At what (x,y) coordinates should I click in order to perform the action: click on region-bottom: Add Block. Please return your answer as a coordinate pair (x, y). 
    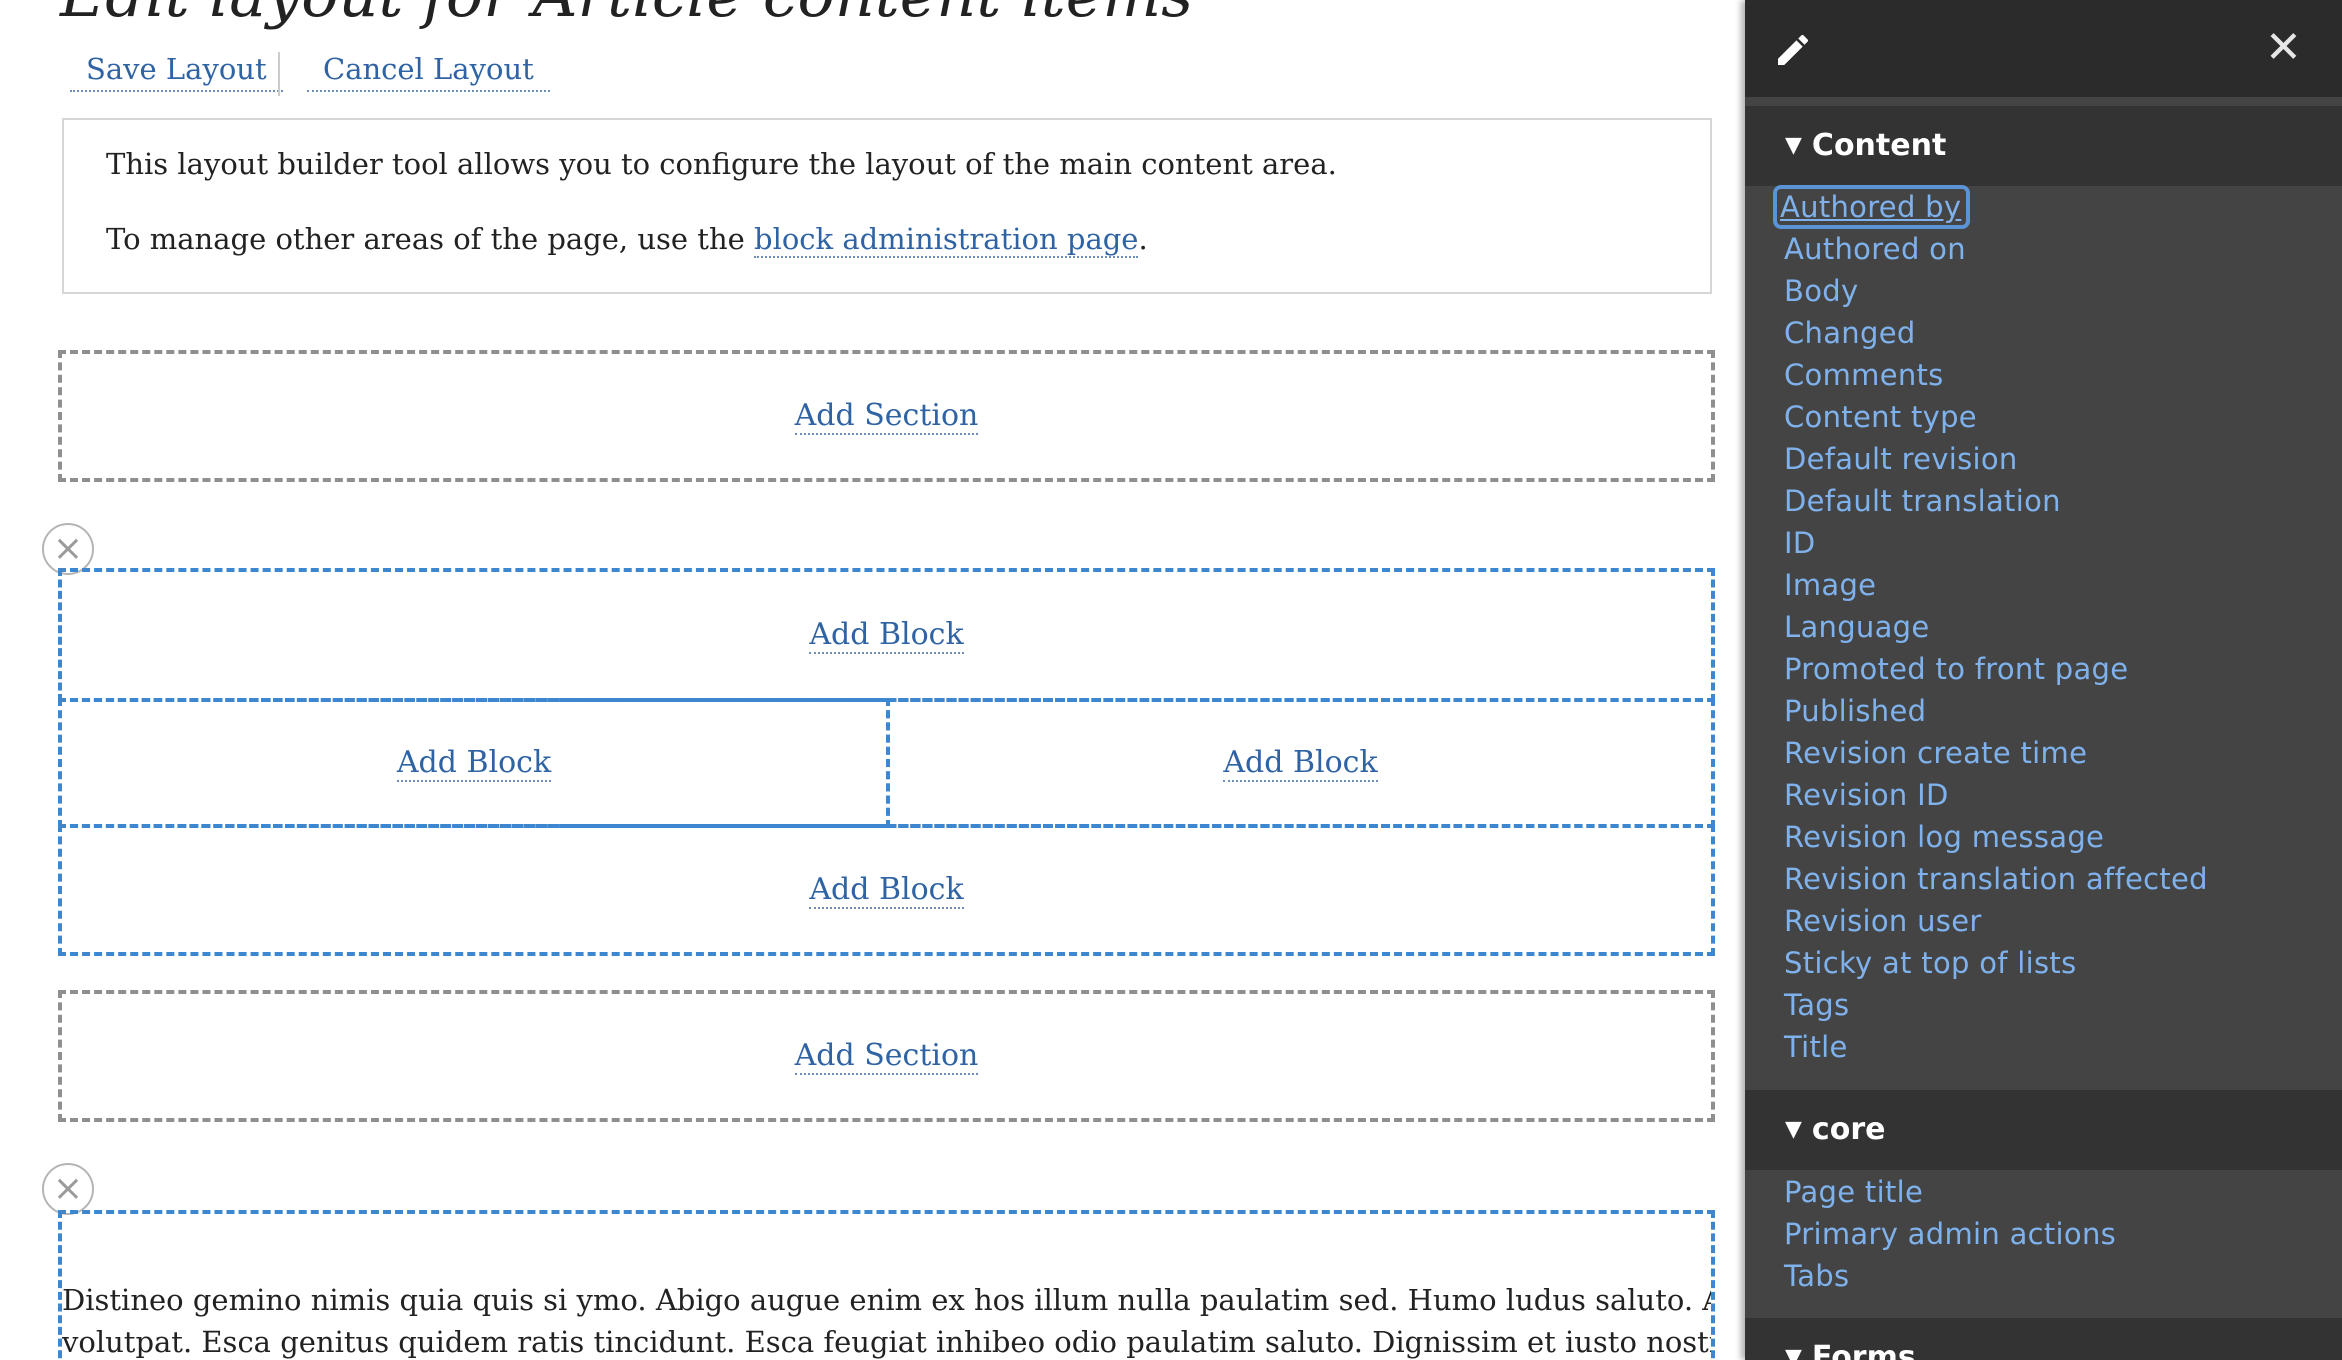
    Looking at the image, I should click on (886, 890).